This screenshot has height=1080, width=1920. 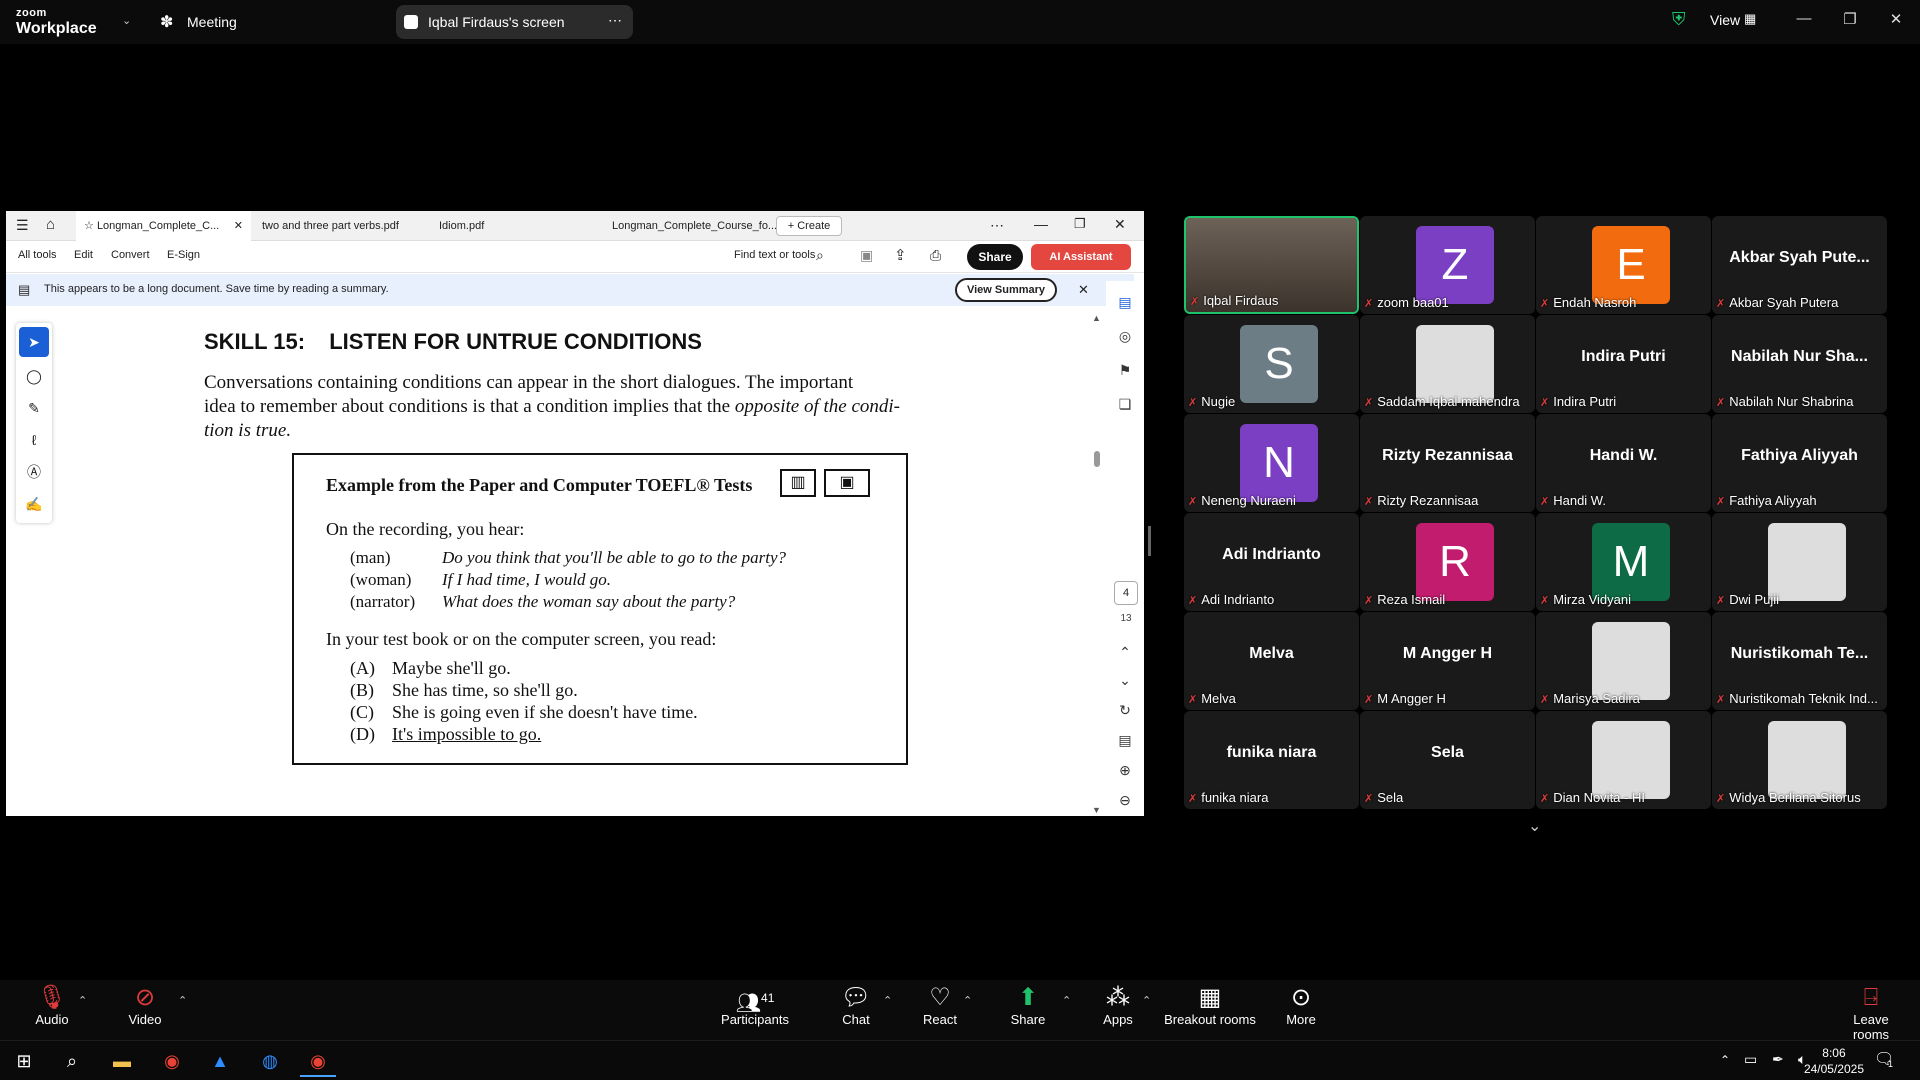 I want to click on participant-tile: M ✗ Mirza Vidyani, so click(x=1623, y=562).